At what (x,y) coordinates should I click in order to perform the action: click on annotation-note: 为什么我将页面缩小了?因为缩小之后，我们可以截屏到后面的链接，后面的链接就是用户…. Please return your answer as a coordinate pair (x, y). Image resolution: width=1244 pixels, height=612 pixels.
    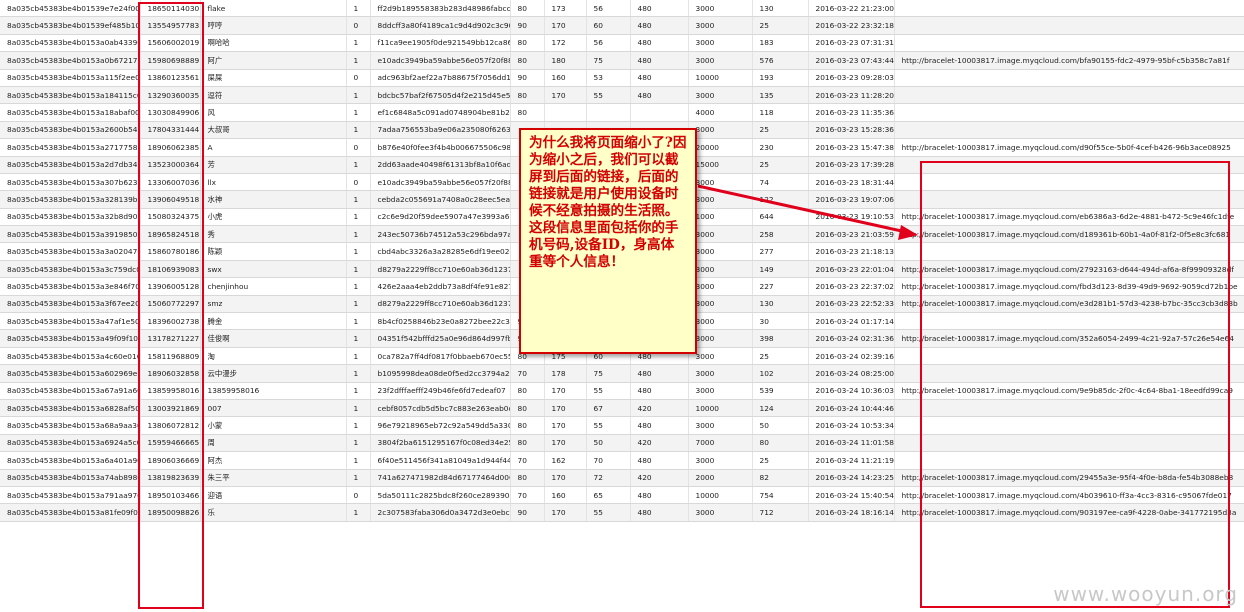
    Looking at the image, I should click on (608, 241).